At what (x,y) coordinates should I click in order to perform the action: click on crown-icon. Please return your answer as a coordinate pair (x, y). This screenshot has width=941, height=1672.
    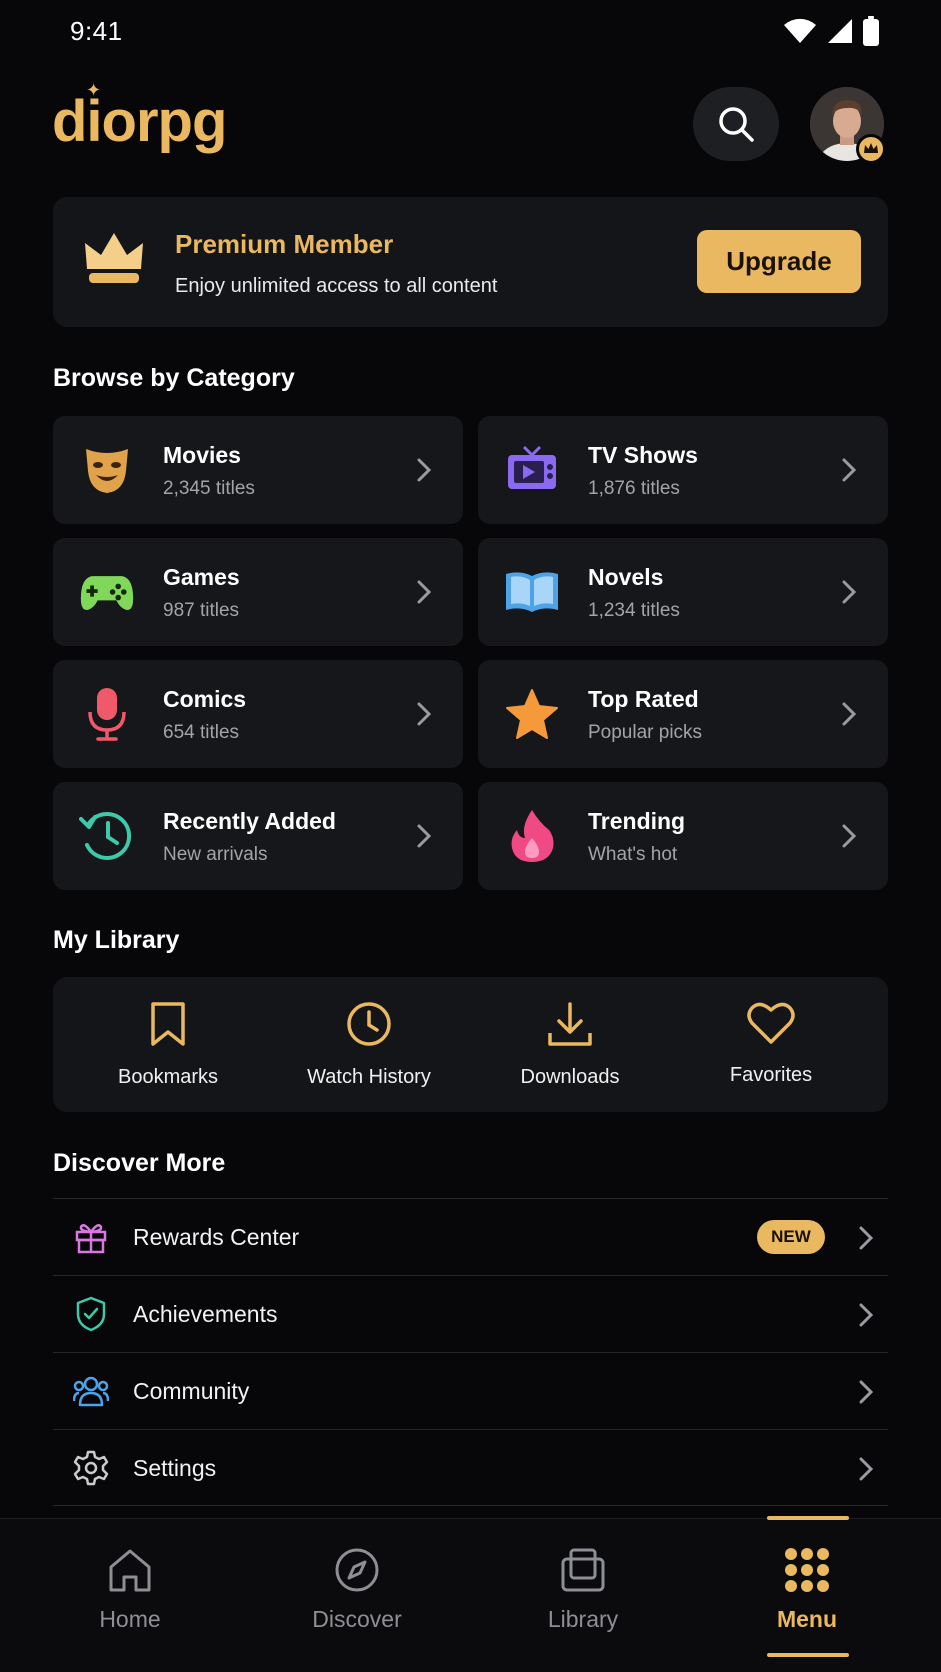
    Looking at the image, I should click on (114, 258).